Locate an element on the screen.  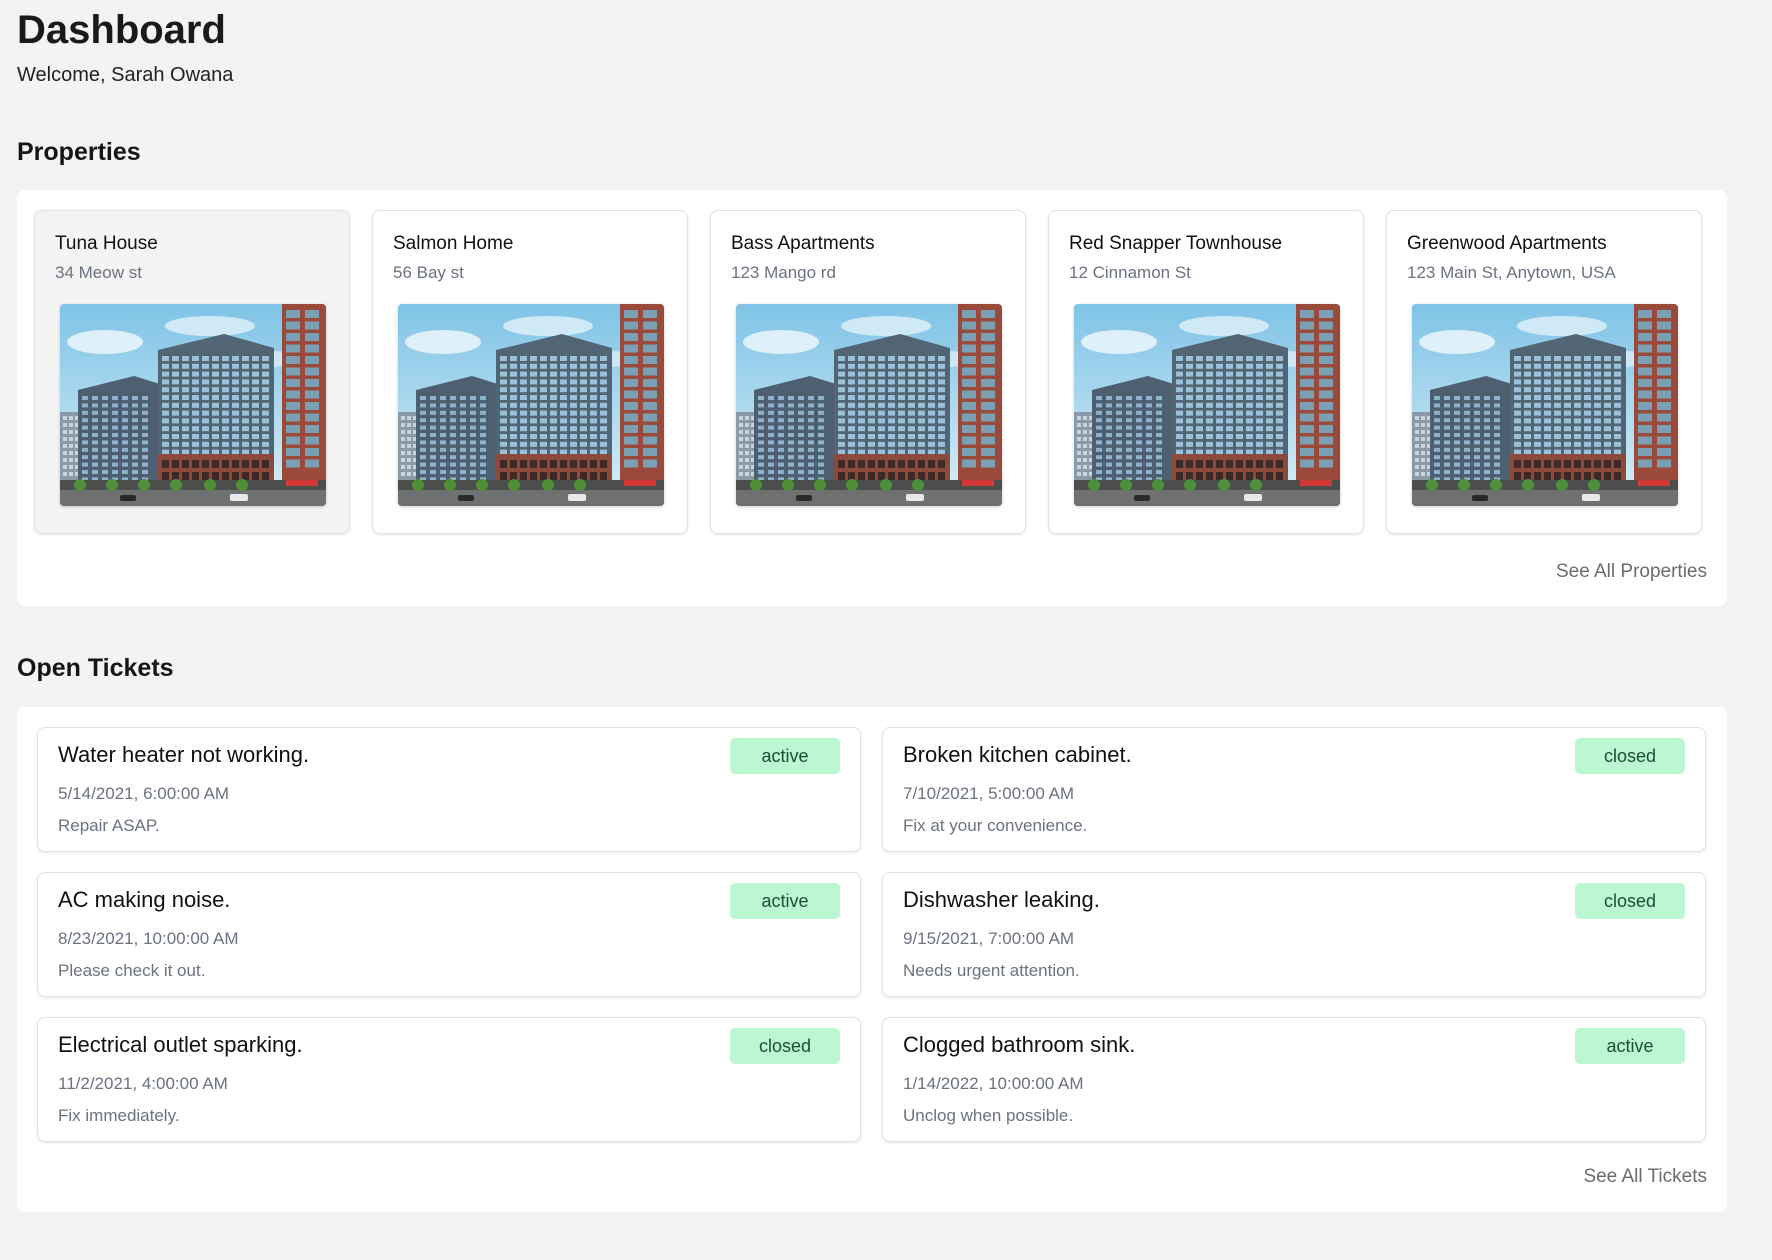
ticket-title: Broken kitchen cabinet. is located at coordinates (1017, 754).